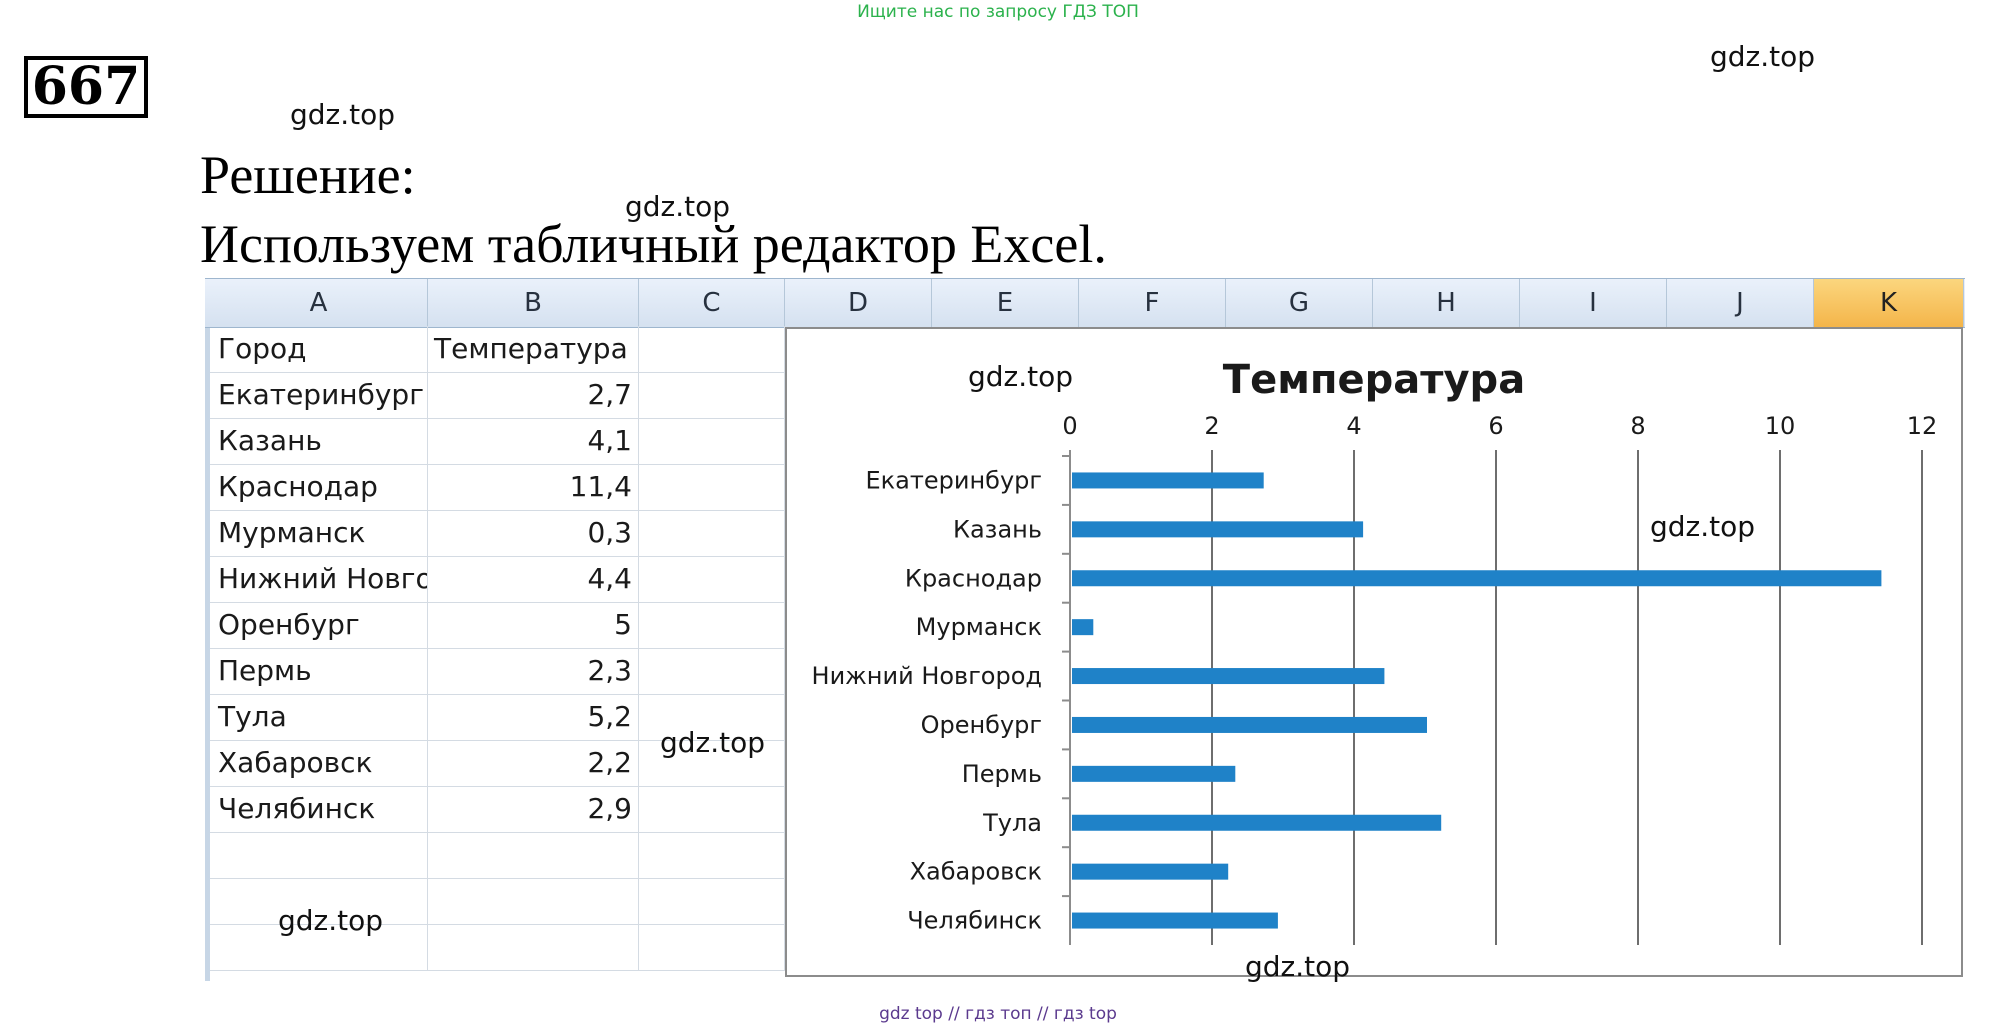 This screenshot has width=1996, height=1024. Describe the element at coordinates (319, 349) in the screenshot. I see `cell-city: Город` at that location.